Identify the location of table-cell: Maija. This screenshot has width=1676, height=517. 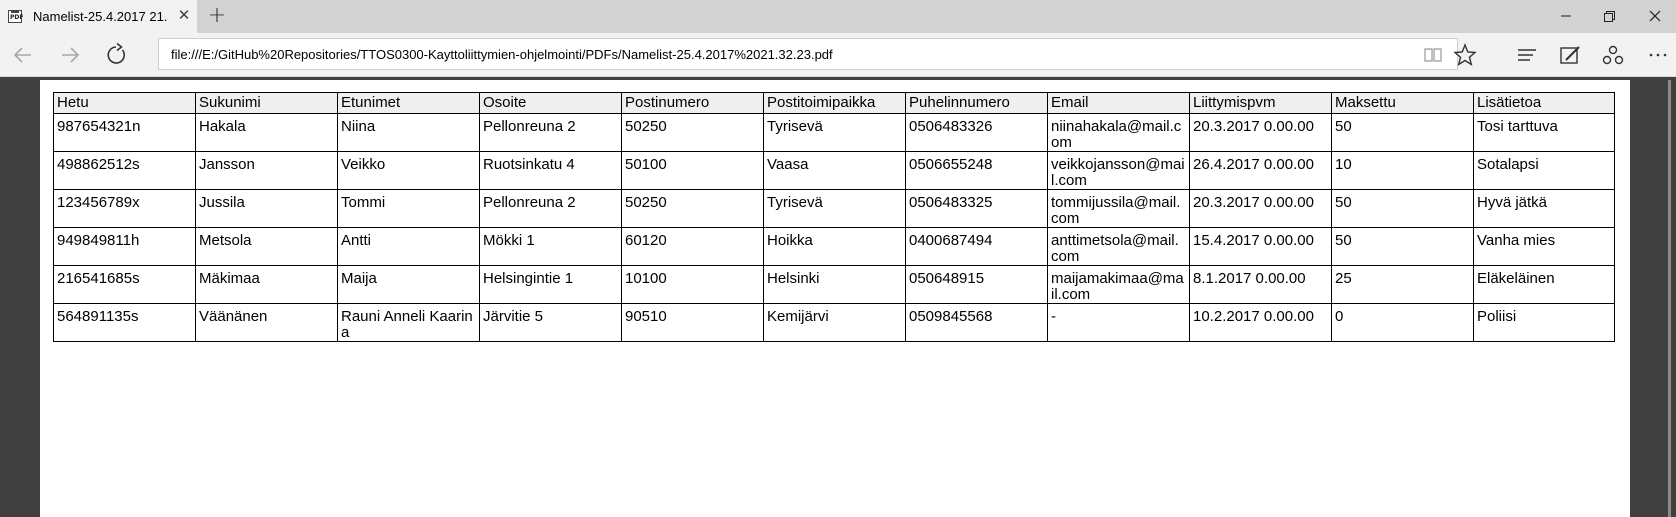
(408, 284).